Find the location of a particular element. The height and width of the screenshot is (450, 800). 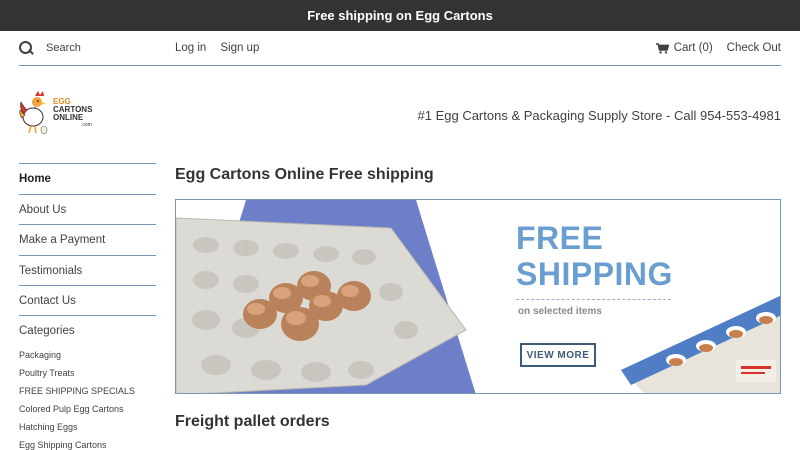

category-egg-shipping-cartons: Egg Shipping Cartons is located at coordinates (87, 443).